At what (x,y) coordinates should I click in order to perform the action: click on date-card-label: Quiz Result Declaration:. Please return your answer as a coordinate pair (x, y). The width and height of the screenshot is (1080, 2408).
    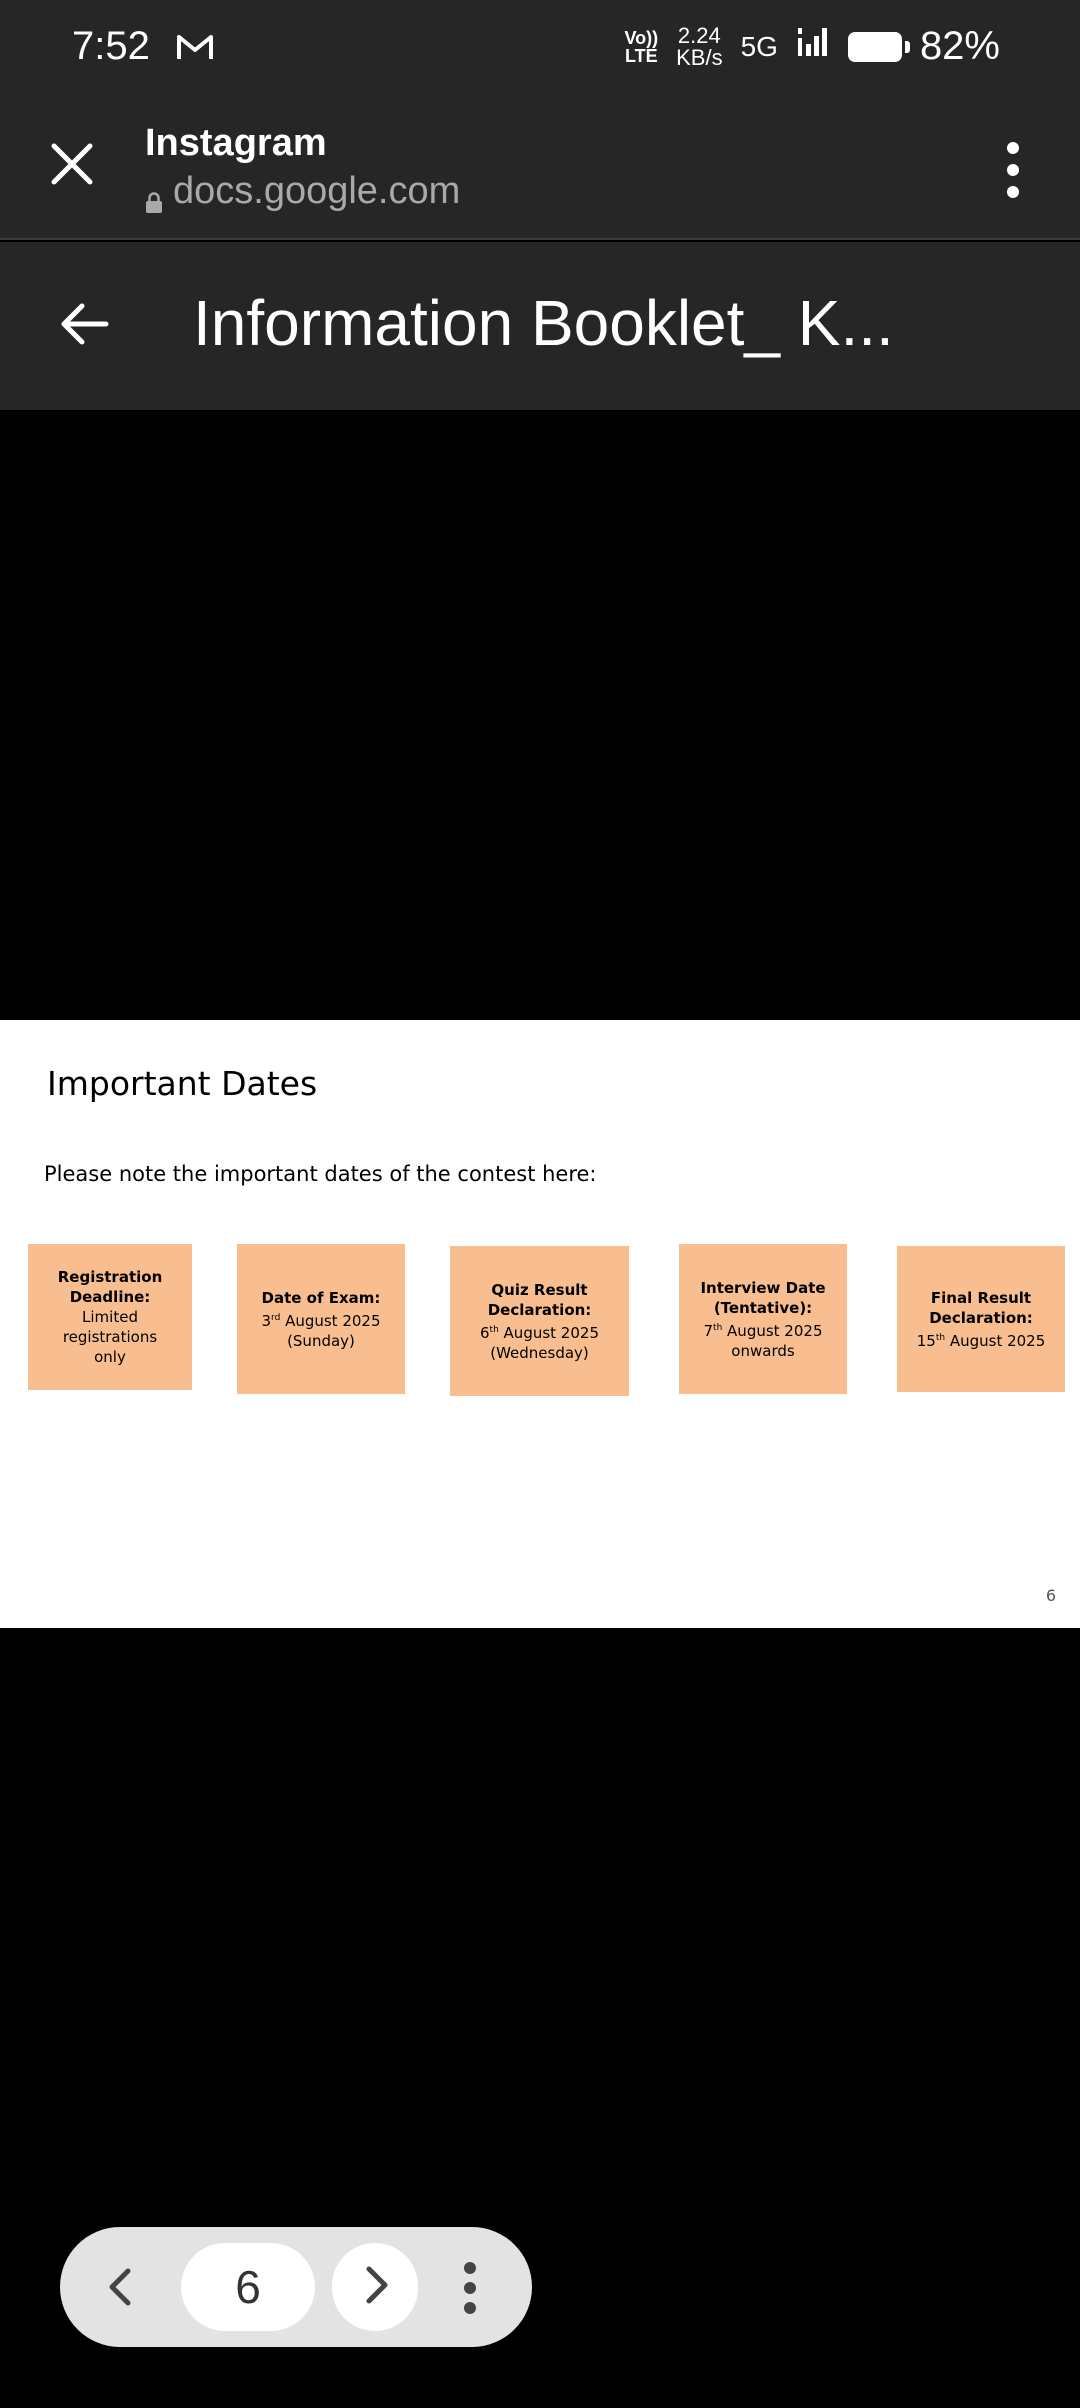
    Looking at the image, I should click on (539, 1299).